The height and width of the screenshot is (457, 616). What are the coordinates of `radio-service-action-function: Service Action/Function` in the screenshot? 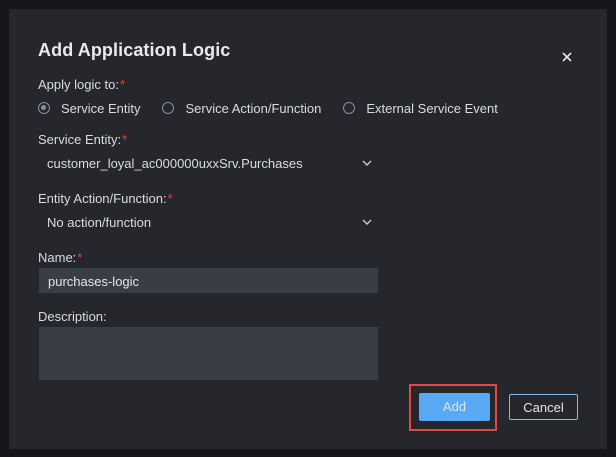 It's located at (241, 108).